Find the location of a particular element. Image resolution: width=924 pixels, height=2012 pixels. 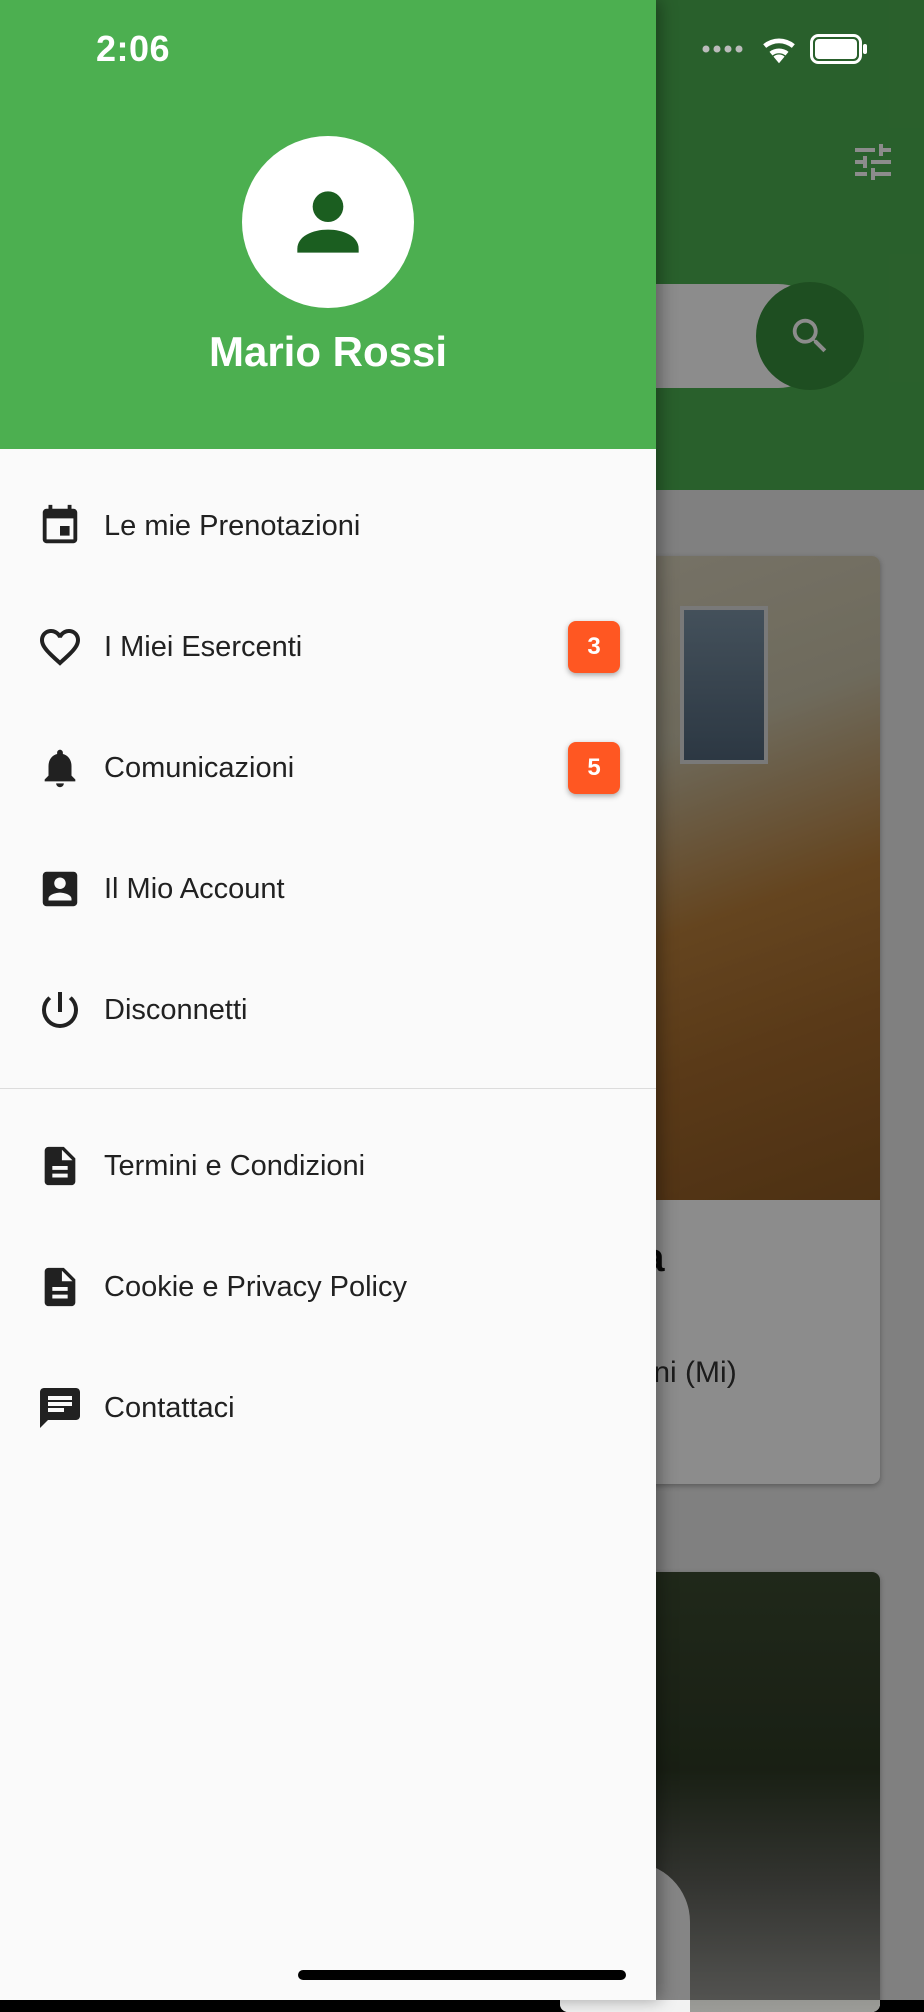

status-time: 2:06 is located at coordinates (133, 48).